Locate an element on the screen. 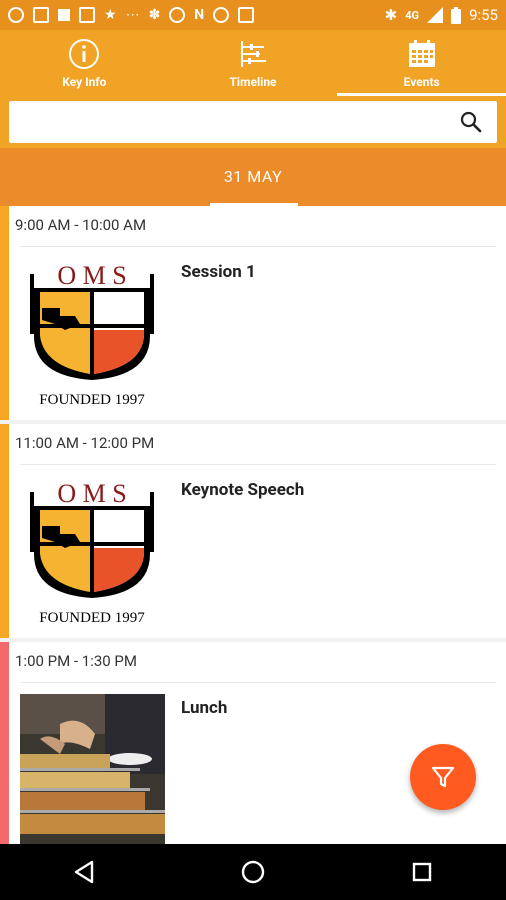 The height and width of the screenshot is (900, 506). filter-icon is located at coordinates (443, 777).